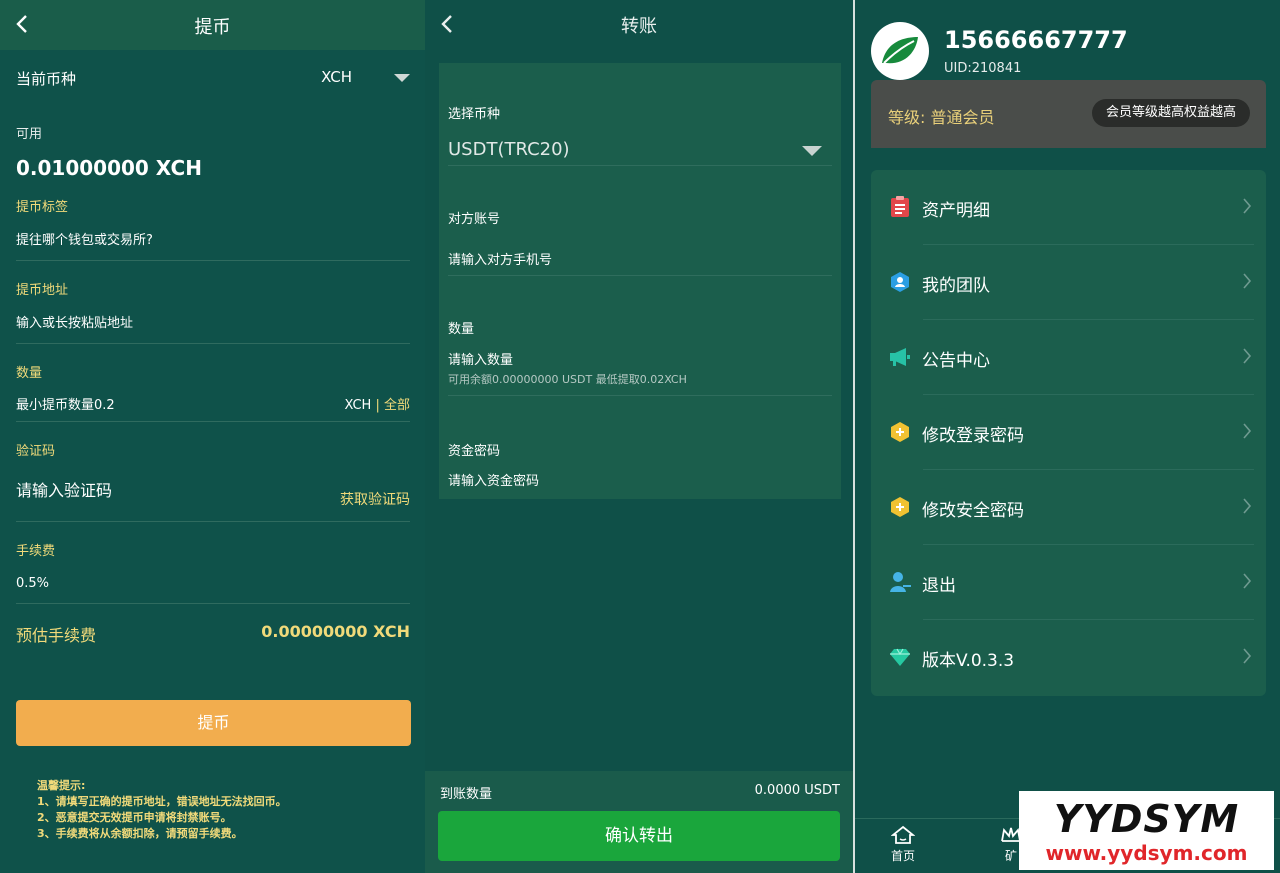 This screenshot has height=873, width=1280. Describe the element at coordinates (639, 836) in the screenshot. I see `confirm-transfer-button: 确认转出` at that location.